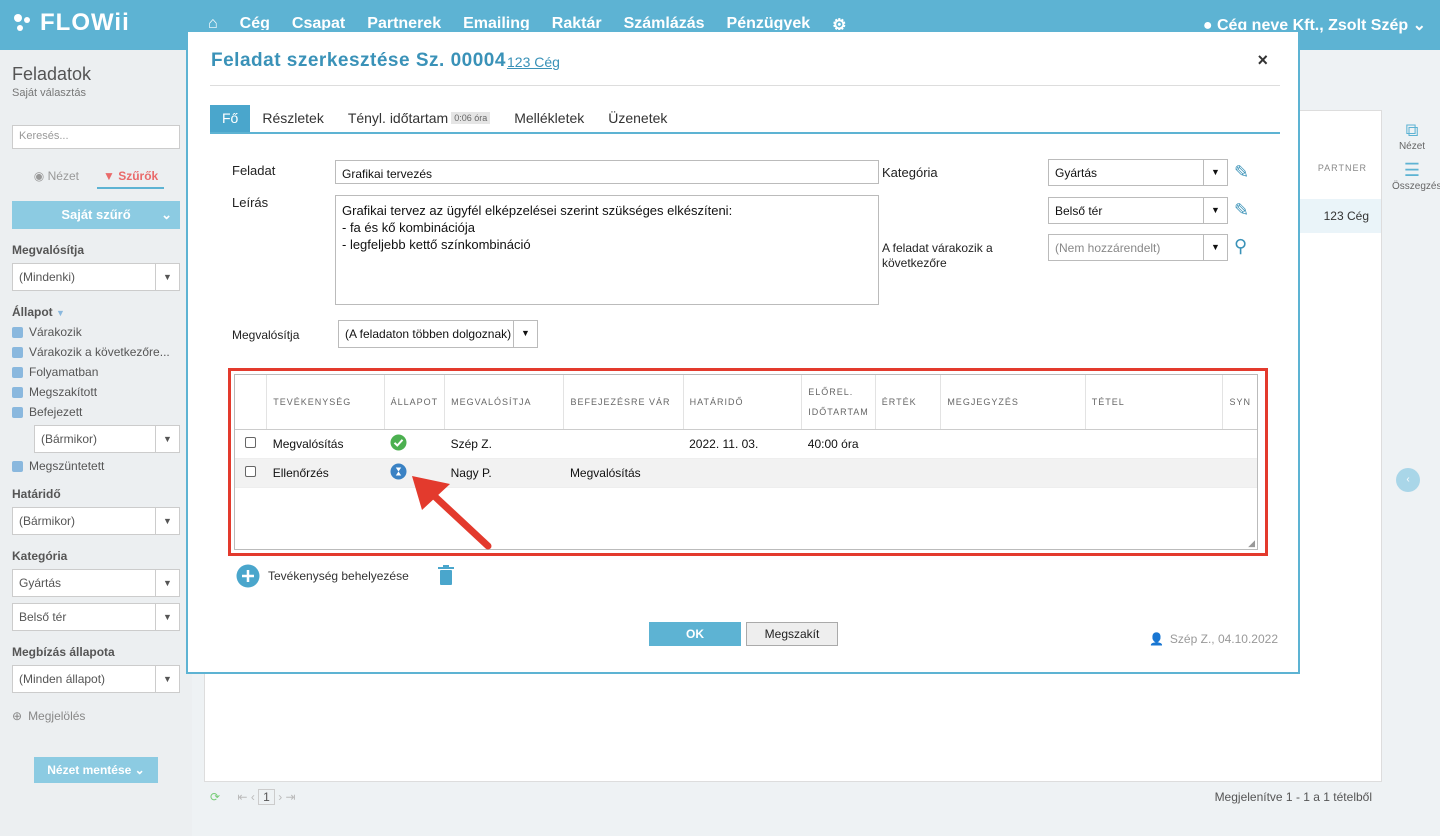 The width and height of the screenshot is (1440, 836). Describe the element at coordinates (908, 402) in the screenshot. I see `column-header: ÉRTÉK` at that location.